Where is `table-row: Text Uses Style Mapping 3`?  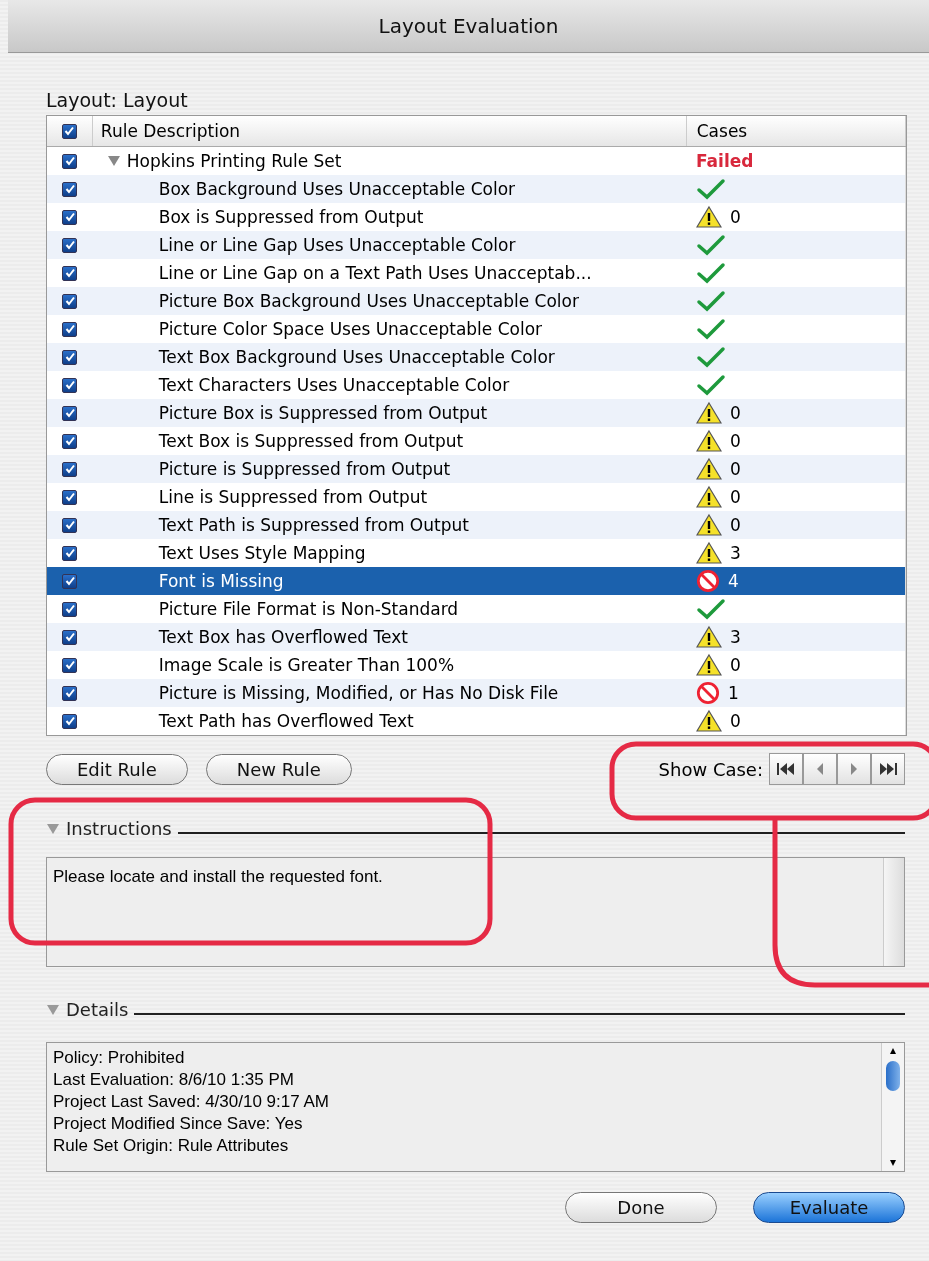 table-row: Text Uses Style Mapping 3 is located at coordinates (476, 553).